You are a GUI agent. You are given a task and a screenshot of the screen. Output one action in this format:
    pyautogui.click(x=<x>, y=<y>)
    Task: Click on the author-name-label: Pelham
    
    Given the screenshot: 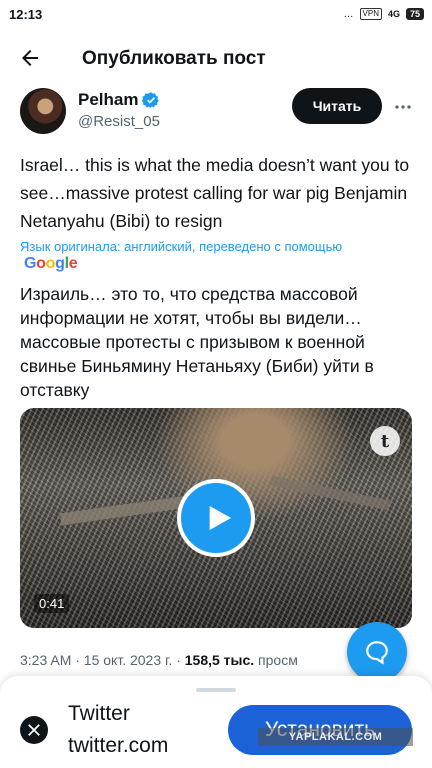 What is the action you would take?
    pyautogui.click(x=108, y=99)
    